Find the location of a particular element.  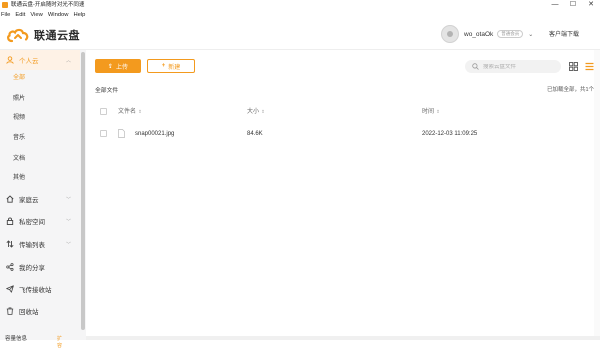

sidebar-subitem-other: 其他 is located at coordinates (19, 178).